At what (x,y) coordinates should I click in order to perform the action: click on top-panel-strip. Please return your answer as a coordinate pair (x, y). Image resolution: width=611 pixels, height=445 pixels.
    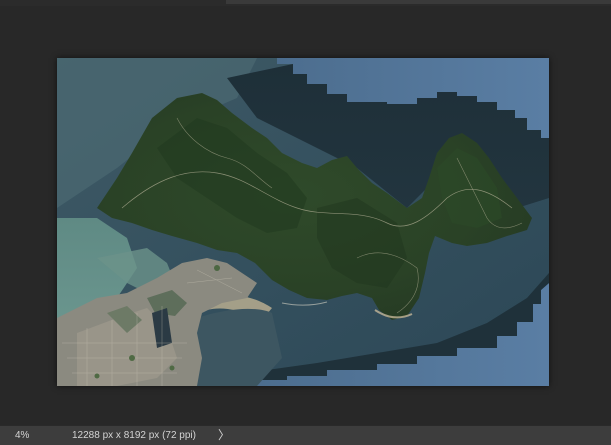
    Looking at the image, I should click on (418, 2).